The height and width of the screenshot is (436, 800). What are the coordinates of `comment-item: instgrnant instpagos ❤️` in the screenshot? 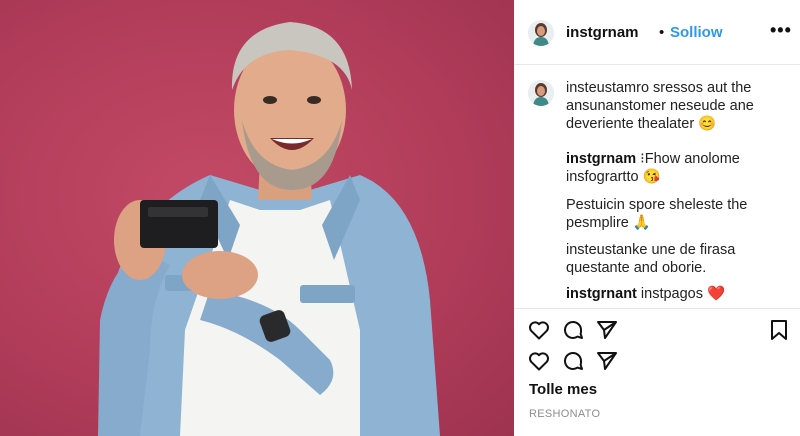 It's located at (645, 294).